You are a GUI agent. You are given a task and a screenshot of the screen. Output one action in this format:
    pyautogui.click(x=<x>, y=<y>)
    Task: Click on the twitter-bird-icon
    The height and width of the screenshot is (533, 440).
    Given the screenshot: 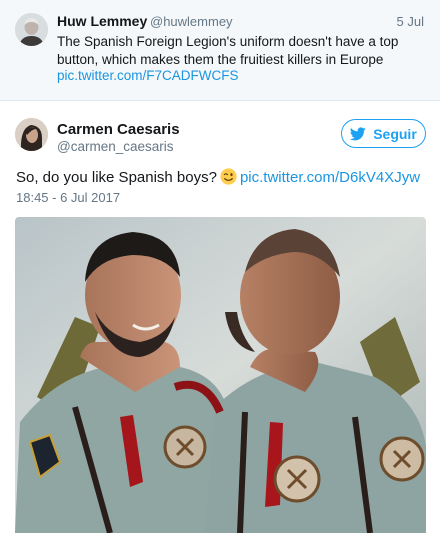 What is the action you would take?
    pyautogui.click(x=358, y=133)
    